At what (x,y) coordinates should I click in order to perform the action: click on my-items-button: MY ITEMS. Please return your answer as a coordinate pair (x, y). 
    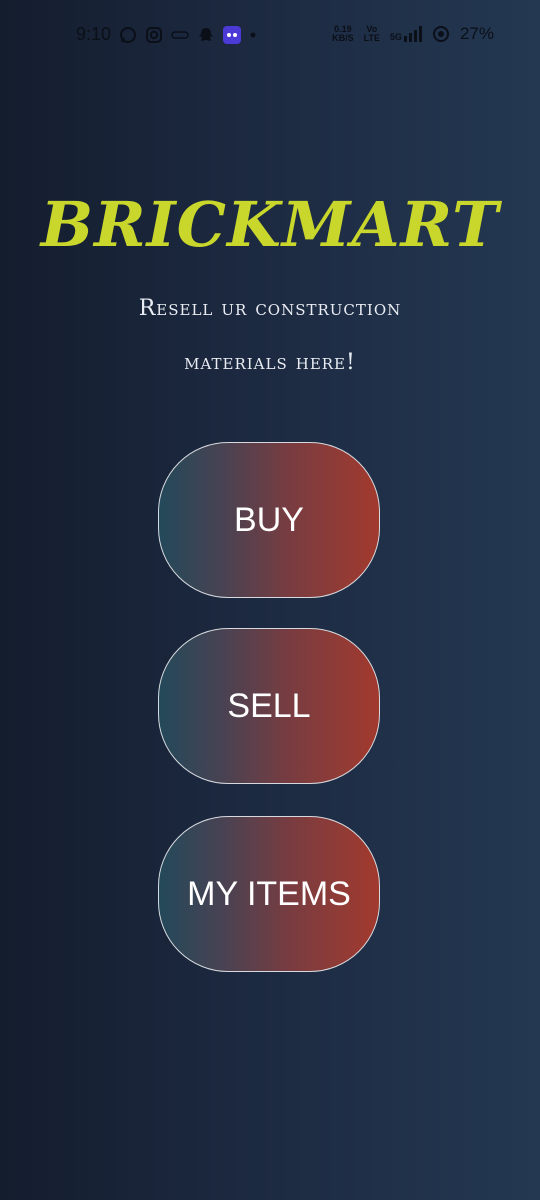
    Looking at the image, I should click on (269, 894).